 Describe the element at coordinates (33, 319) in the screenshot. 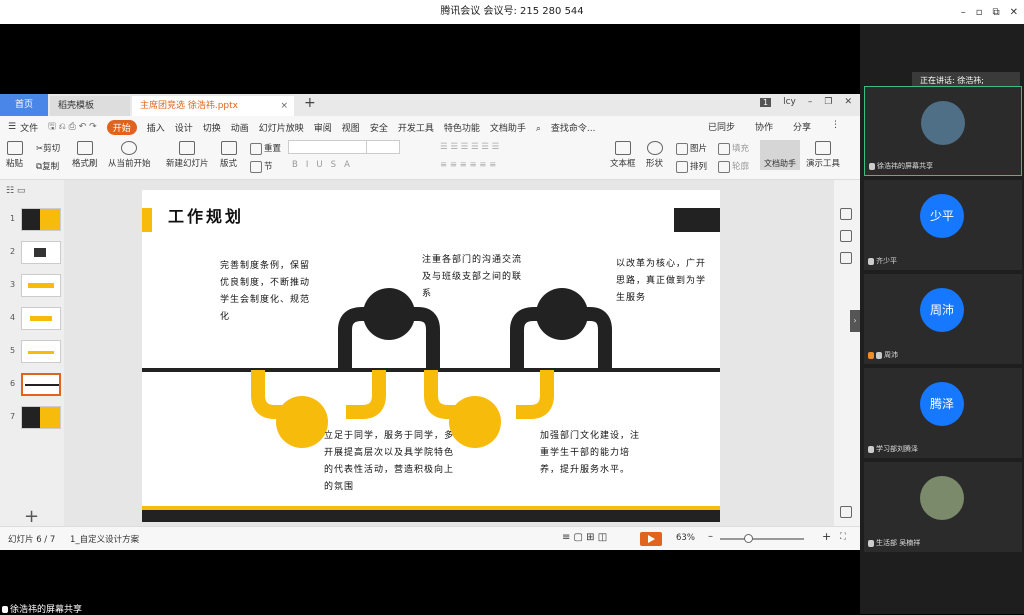

I see `thumbnail-4: 4` at that location.